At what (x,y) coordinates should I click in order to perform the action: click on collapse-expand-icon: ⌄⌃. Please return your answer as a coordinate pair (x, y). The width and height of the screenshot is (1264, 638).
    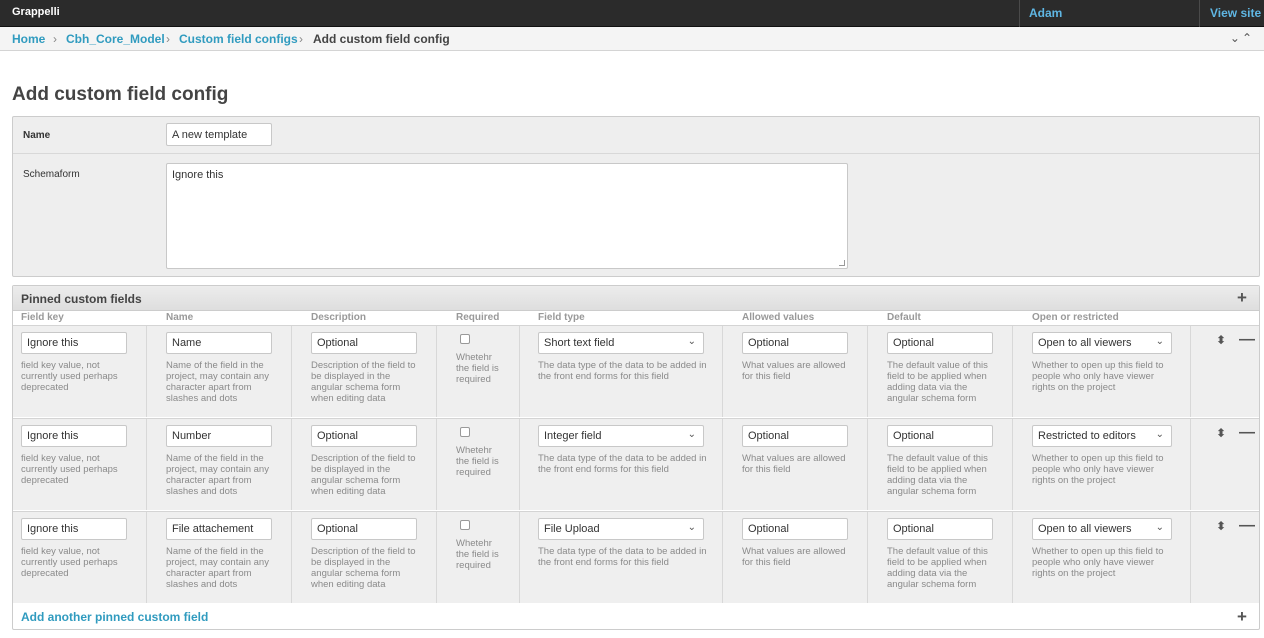
    Looking at the image, I should click on (1242, 38).